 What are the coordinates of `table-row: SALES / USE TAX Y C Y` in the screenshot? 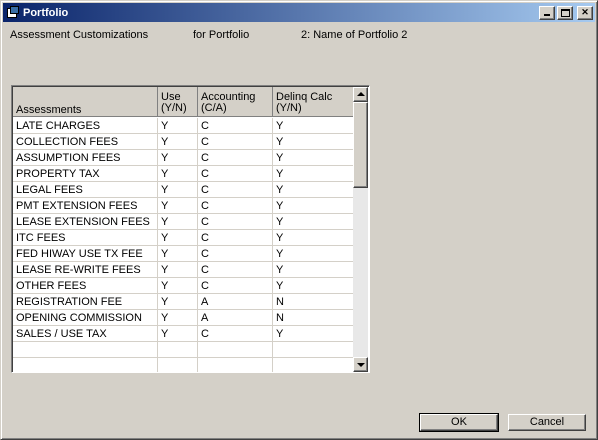 It's located at (184, 334).